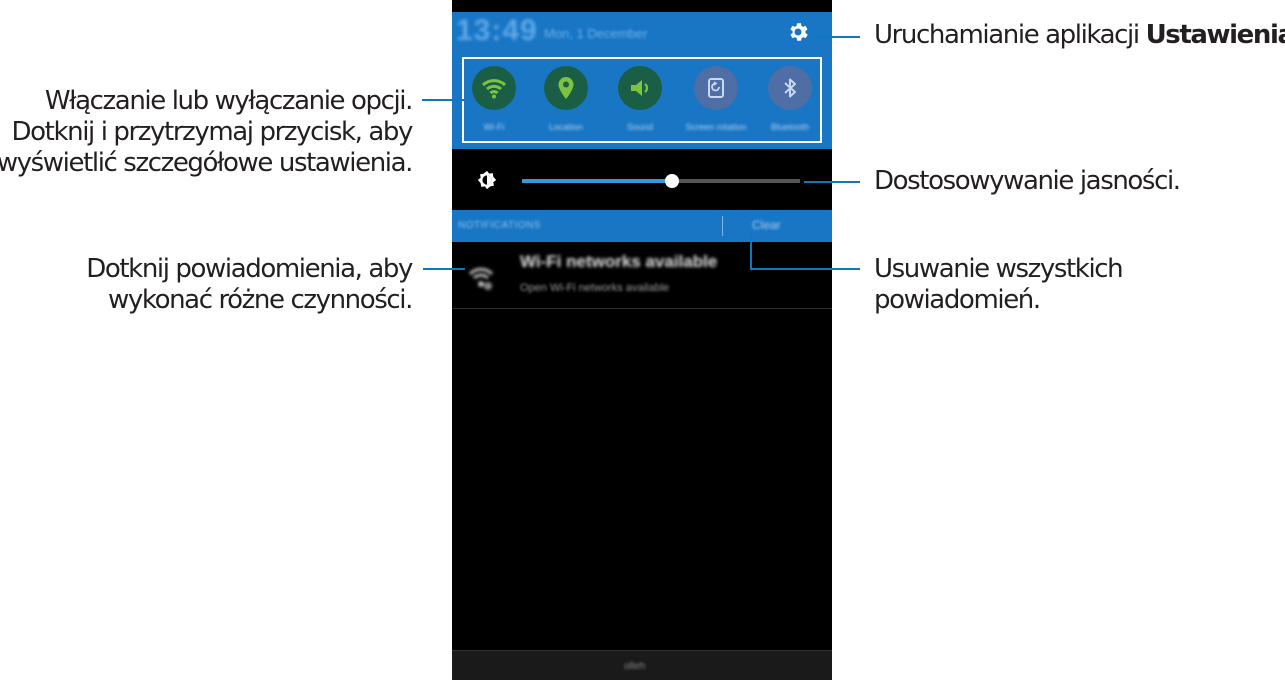 The width and height of the screenshot is (1285, 680). I want to click on brightness-slider, so click(661, 181).